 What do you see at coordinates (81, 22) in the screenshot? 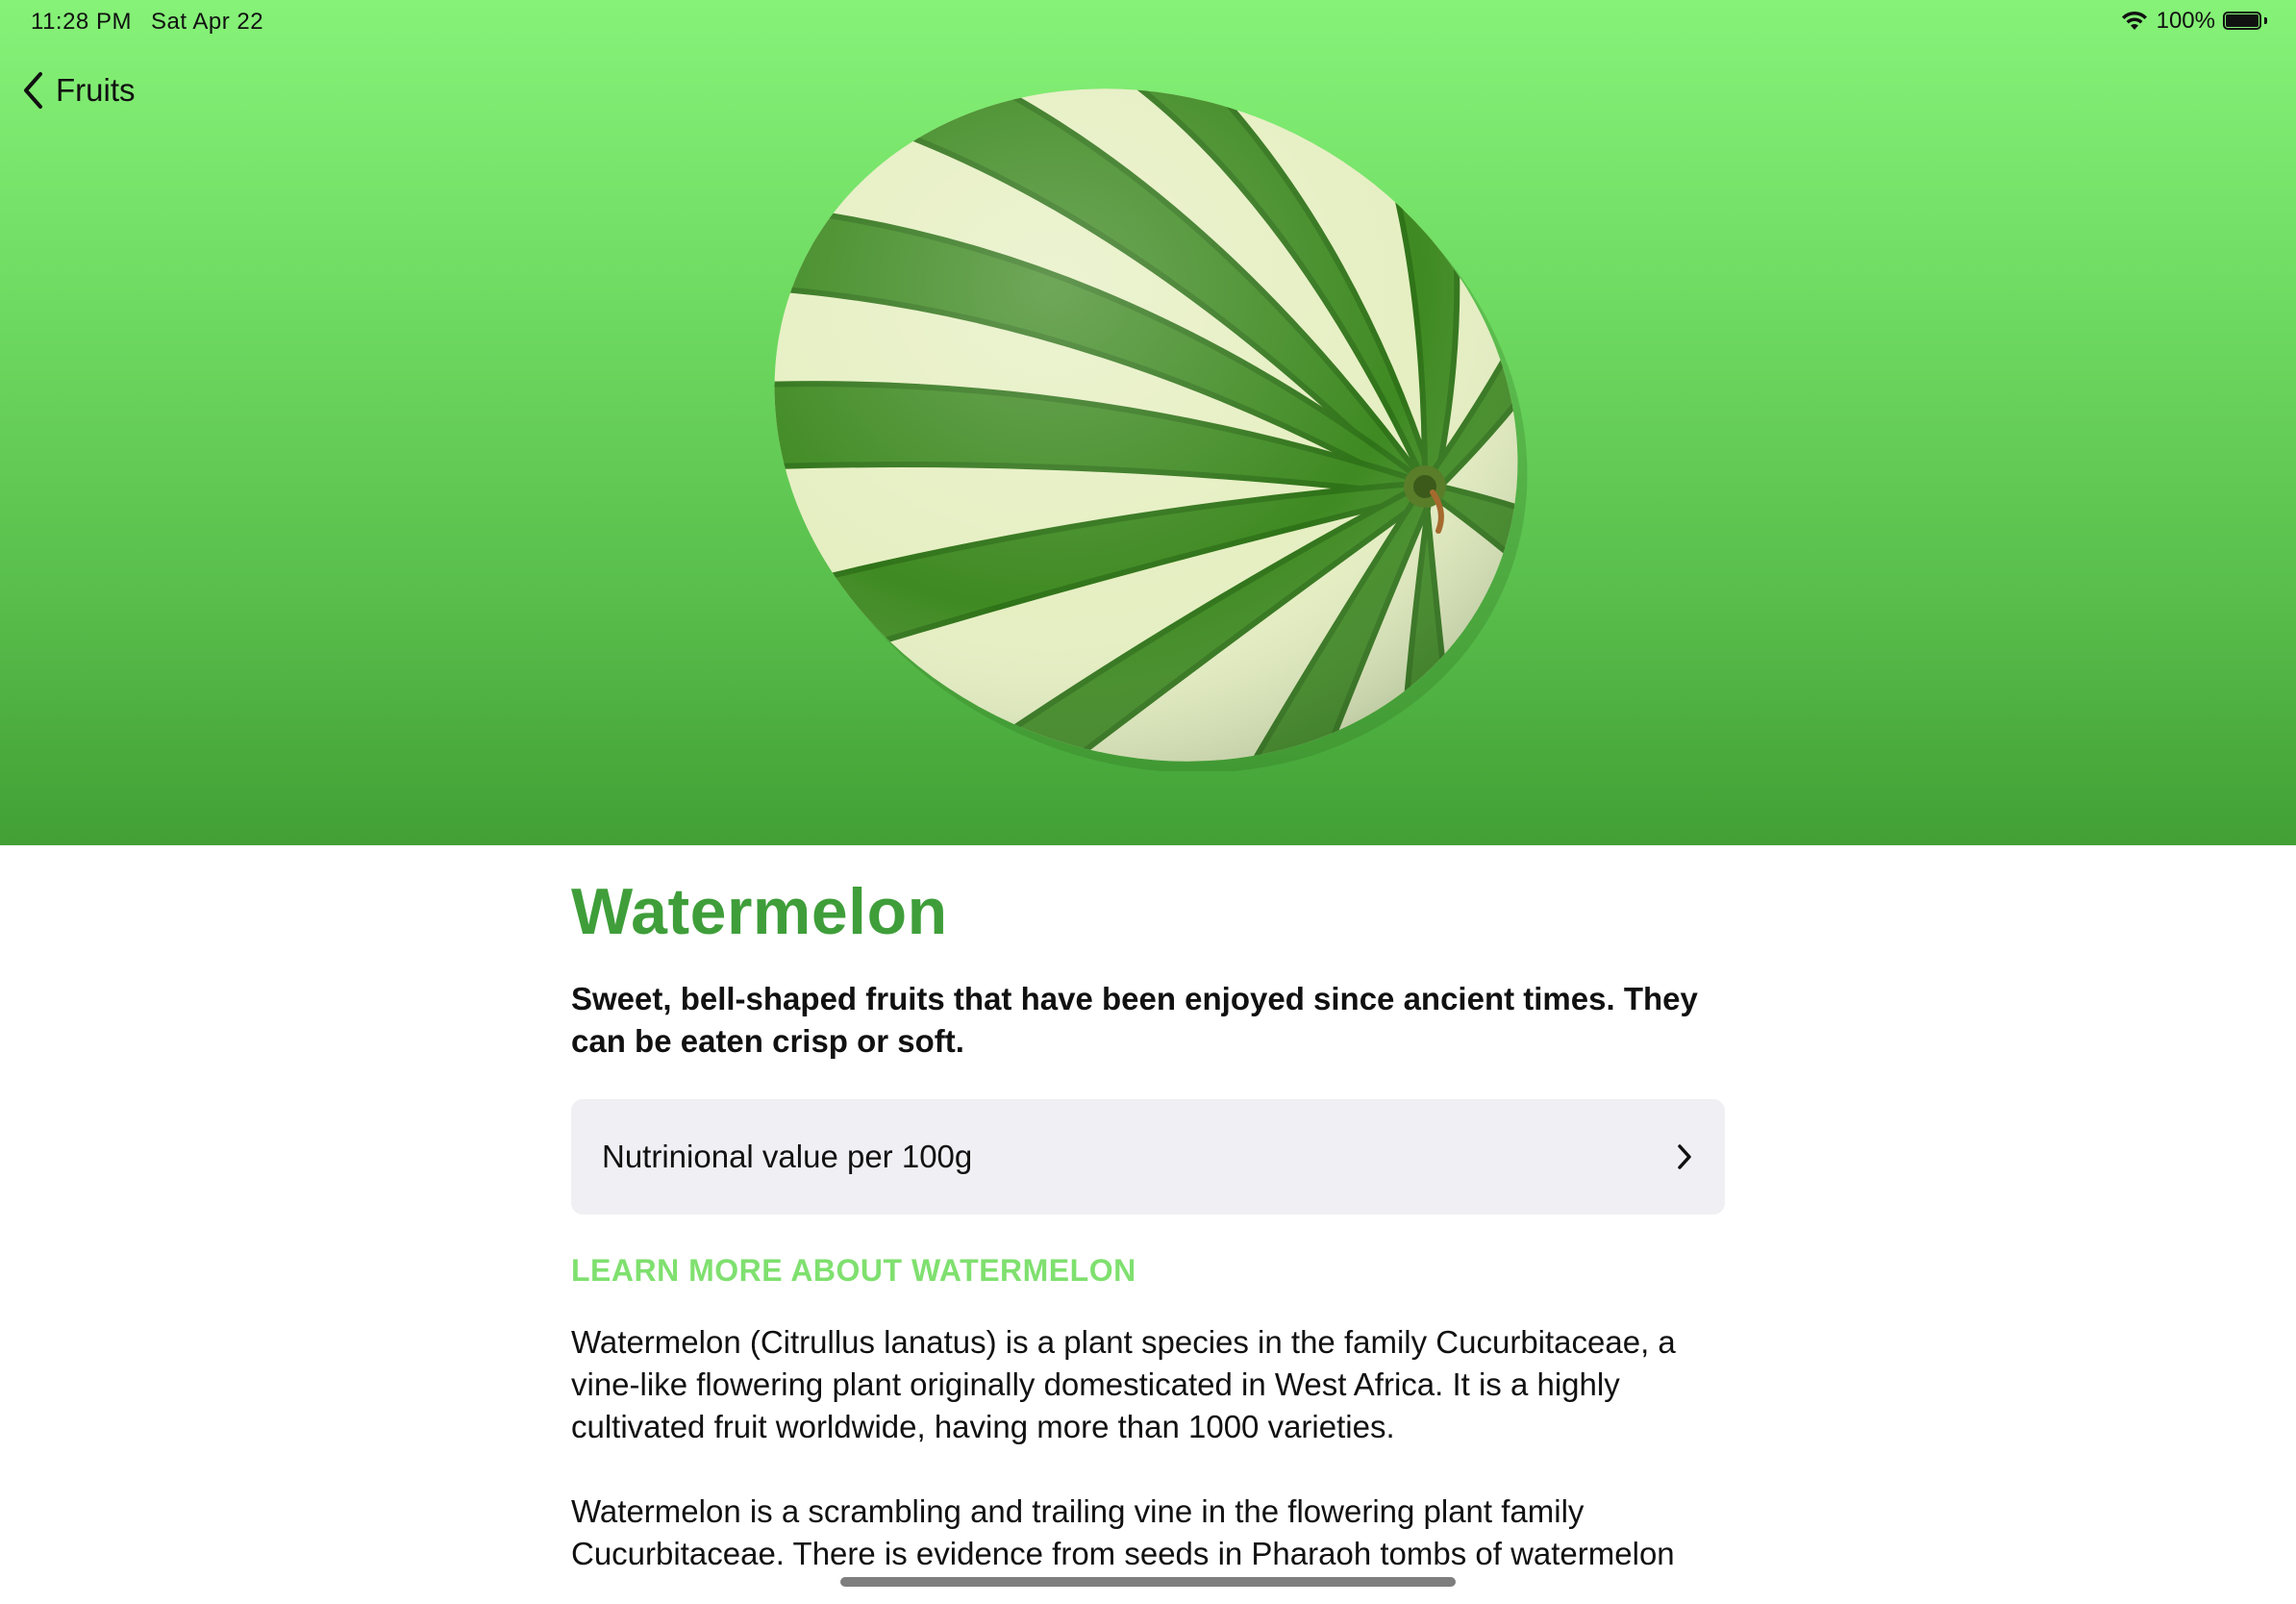
I see `status-time: 11:28 PM` at bounding box center [81, 22].